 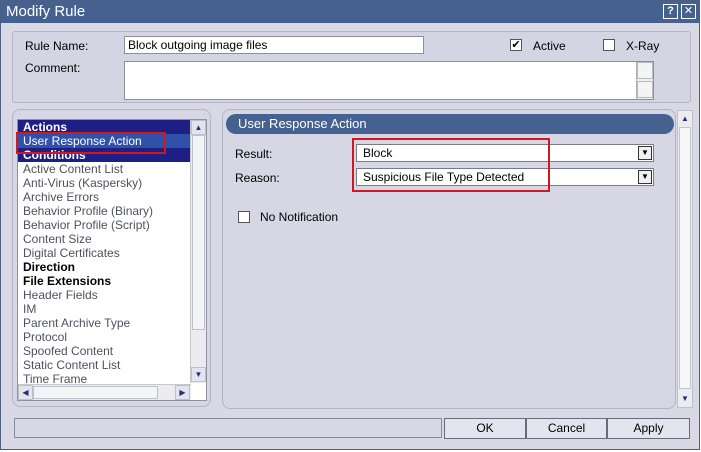 I want to click on no-notification-label: No Notification, so click(x=299, y=217).